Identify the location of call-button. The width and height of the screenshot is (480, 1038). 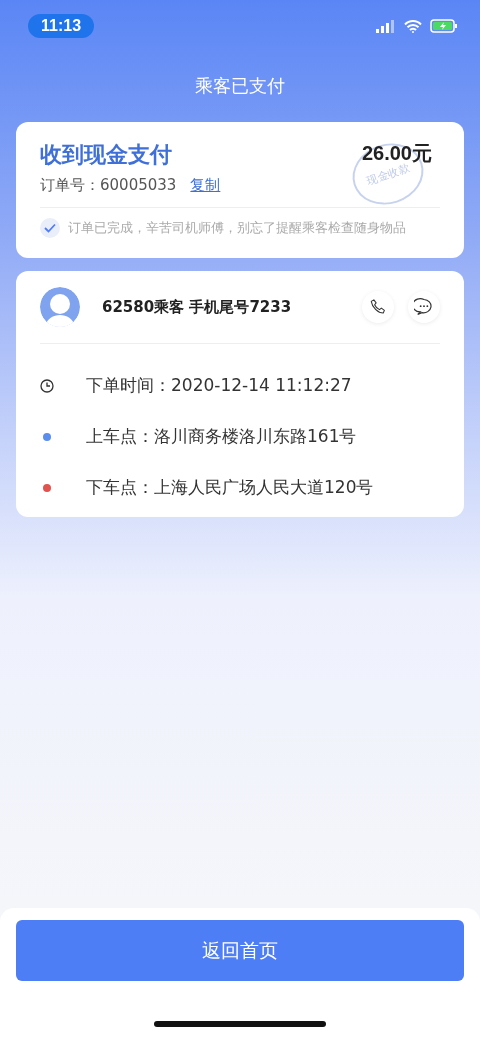
(378, 307).